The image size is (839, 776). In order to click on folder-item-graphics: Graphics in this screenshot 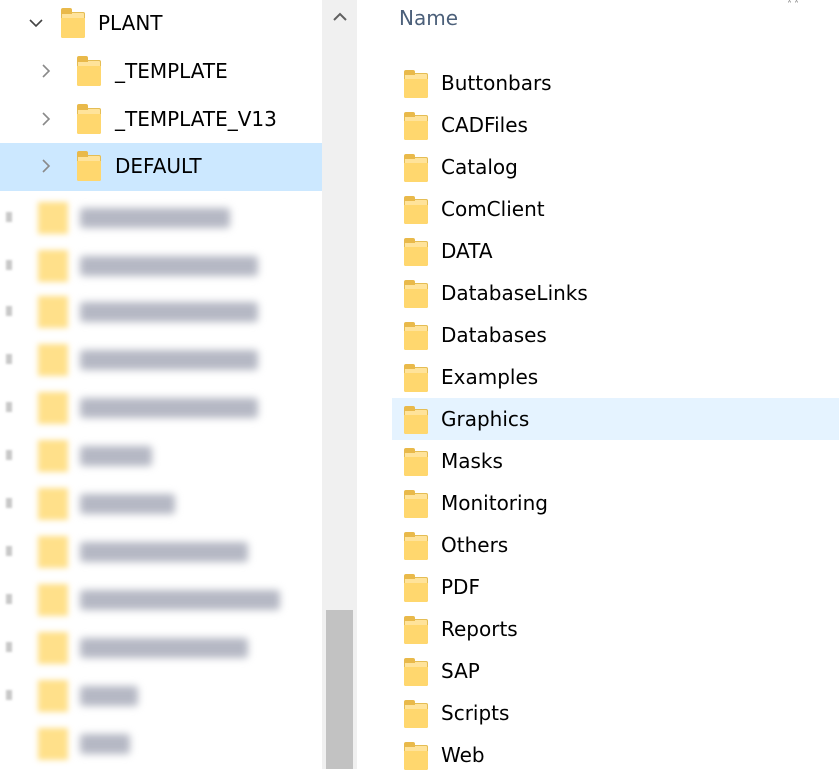, I will do `click(615, 419)`.